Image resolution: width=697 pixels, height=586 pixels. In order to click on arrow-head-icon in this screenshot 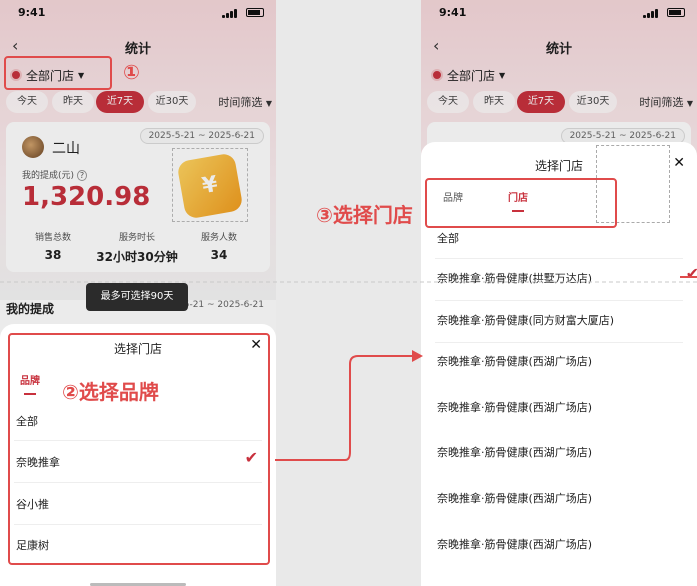, I will do `click(417, 356)`.